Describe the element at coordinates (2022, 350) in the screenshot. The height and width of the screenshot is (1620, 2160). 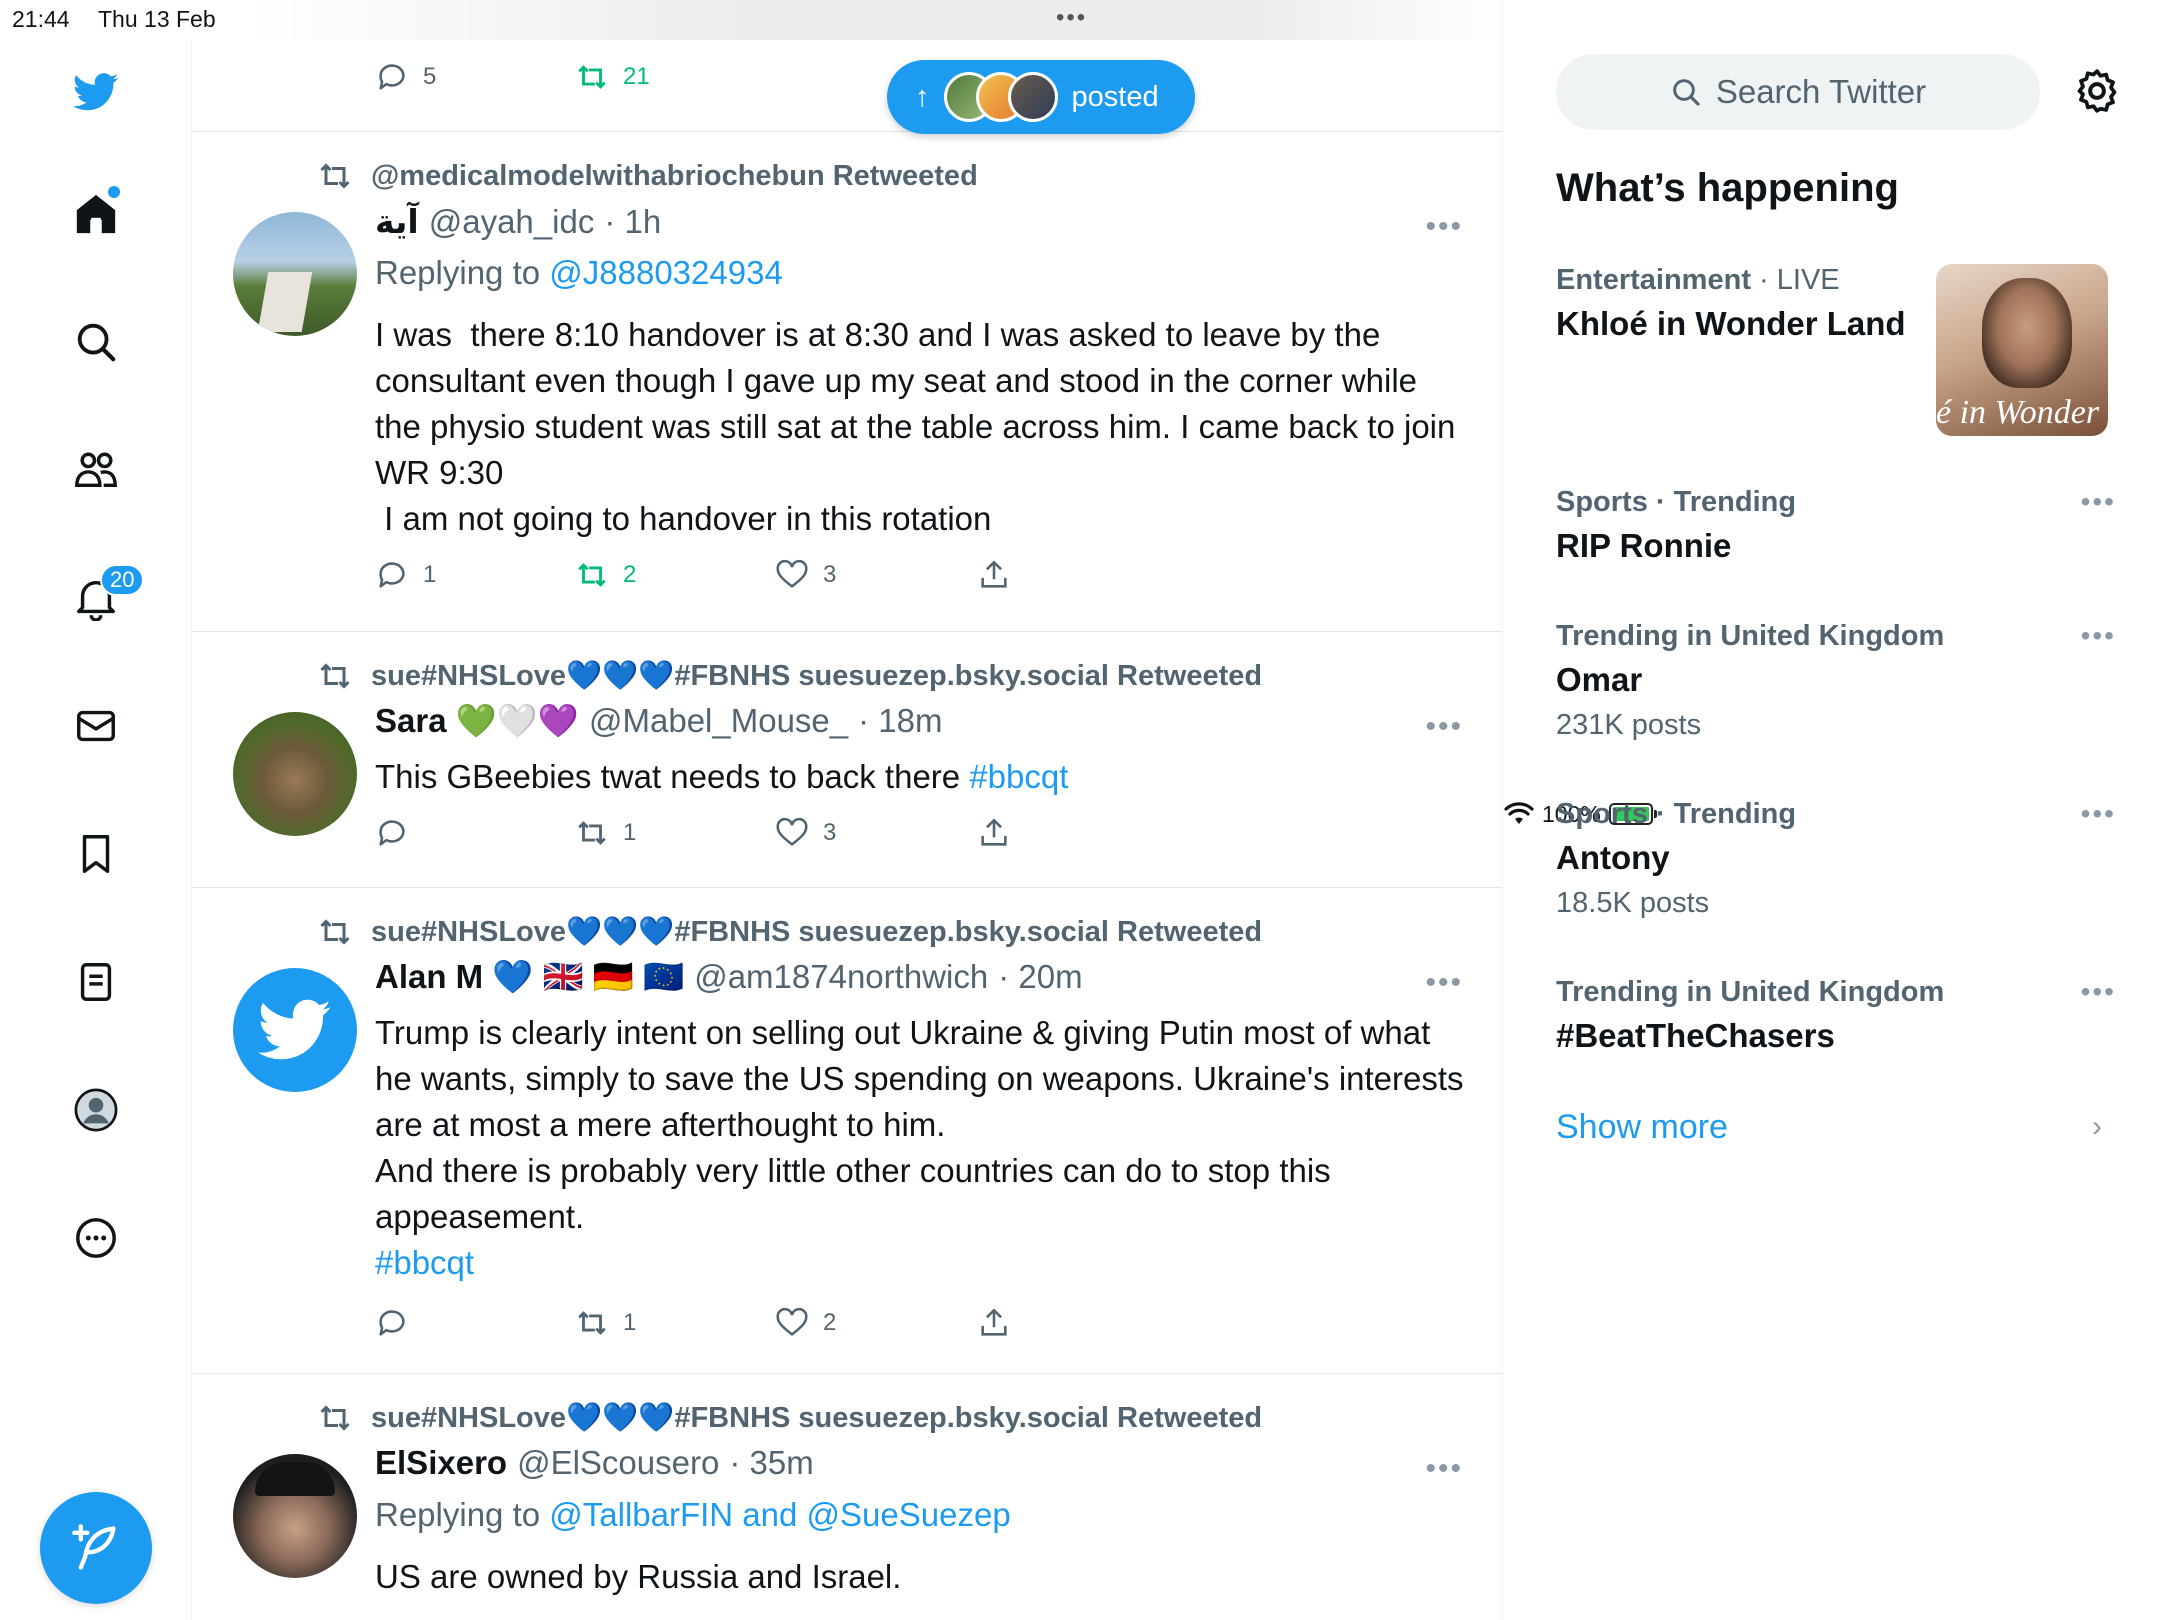
I see `trend-thumbnail: é in Wonder L` at that location.